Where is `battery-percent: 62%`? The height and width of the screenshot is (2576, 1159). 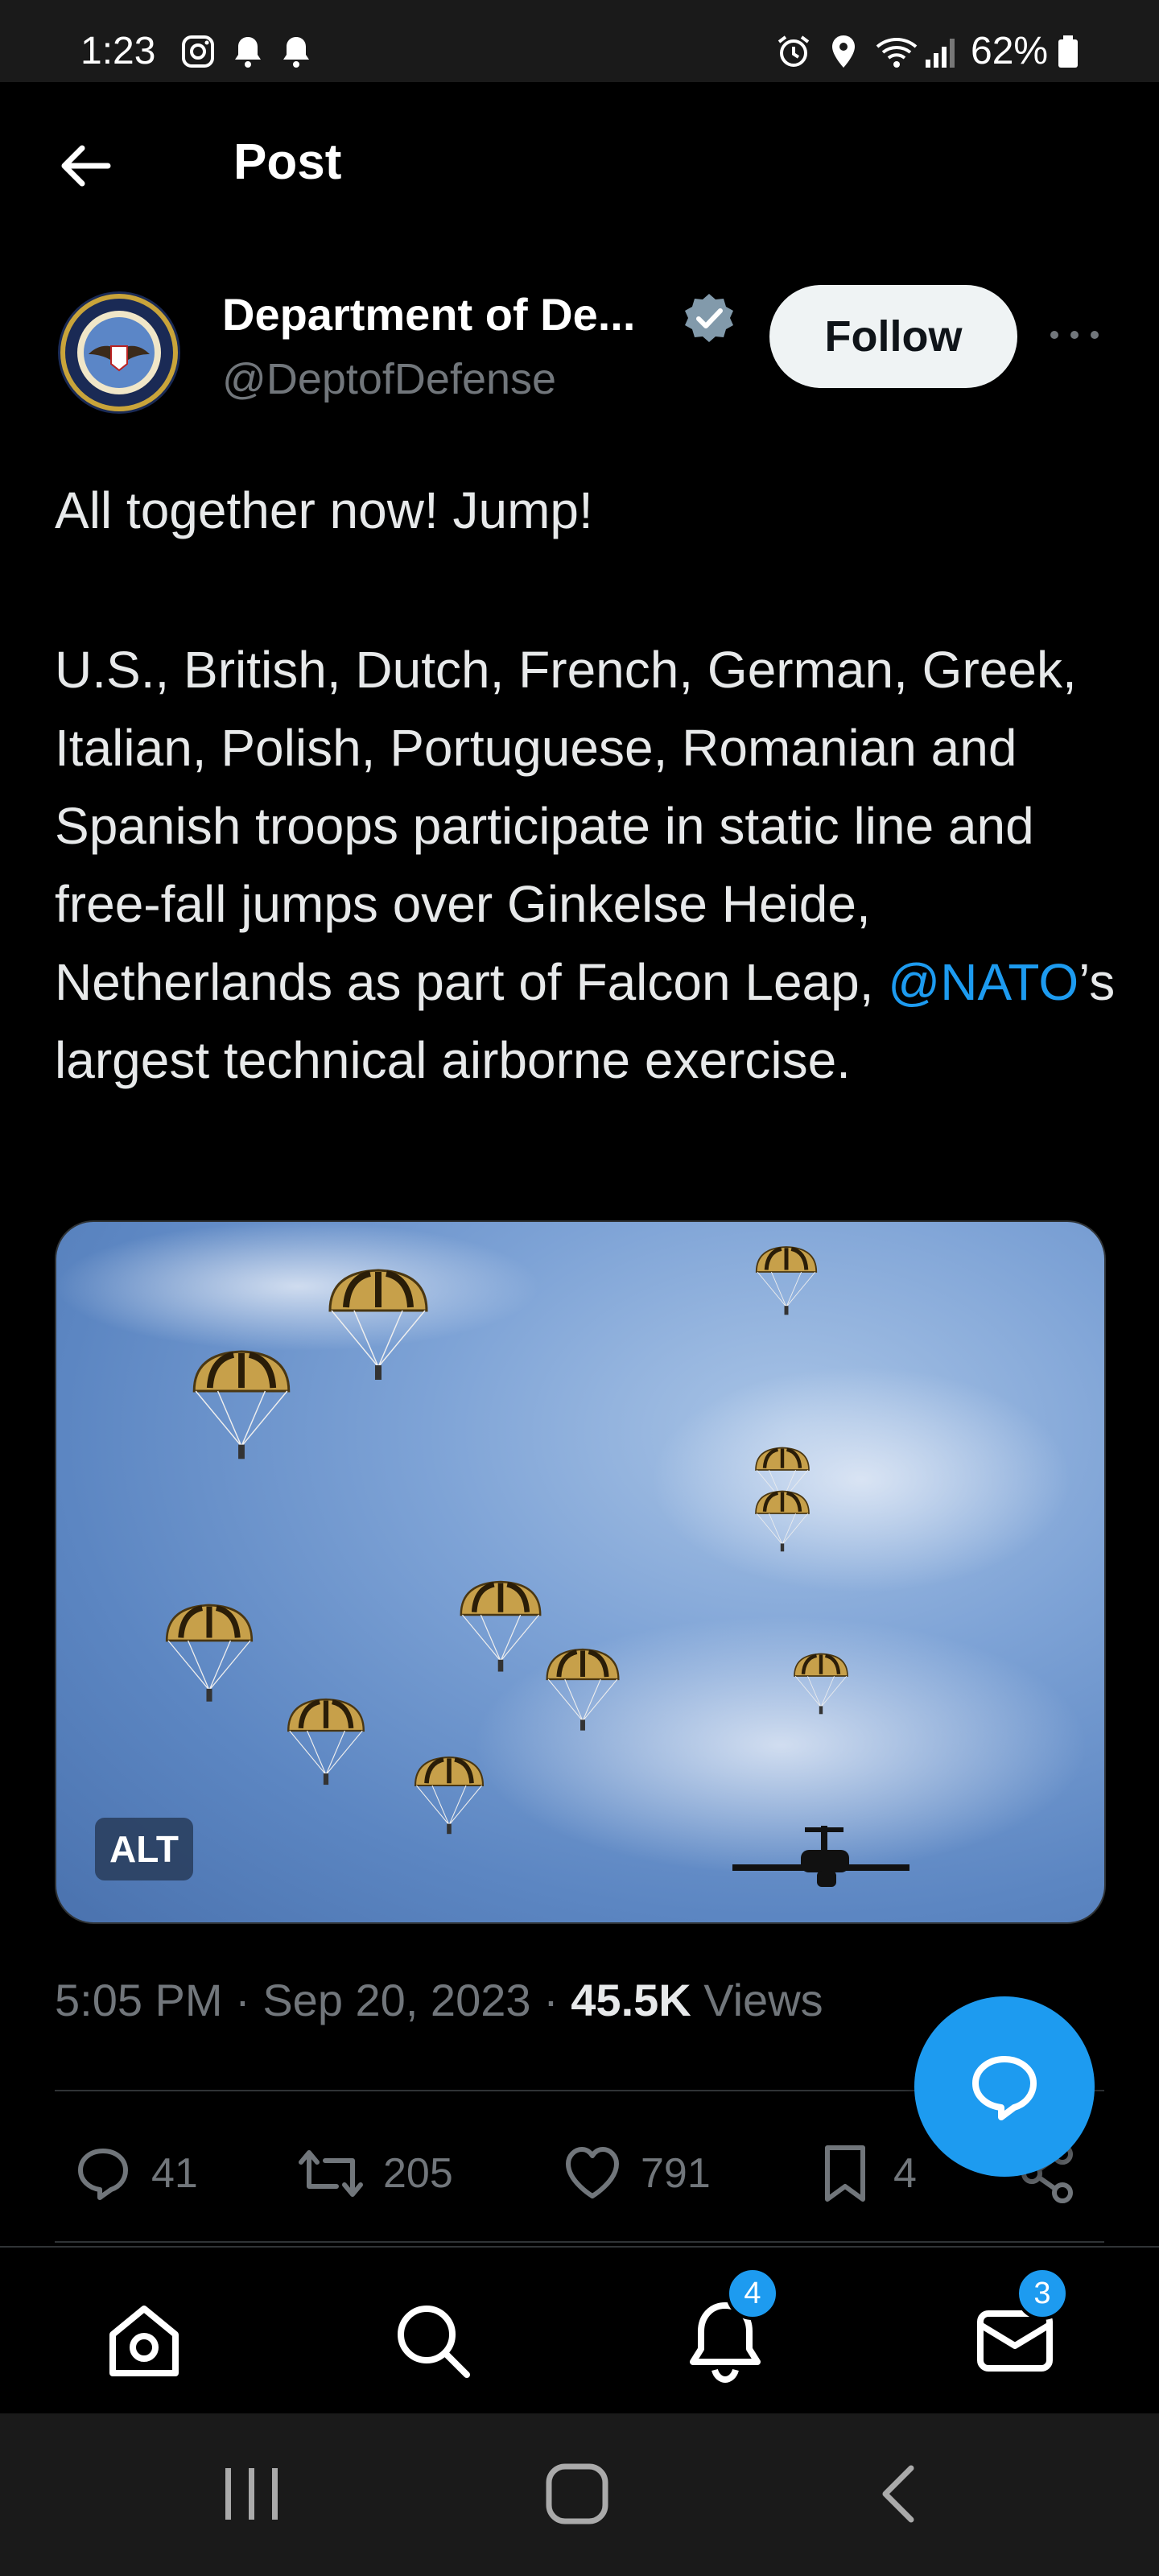
battery-percent: 62% is located at coordinates (1010, 51).